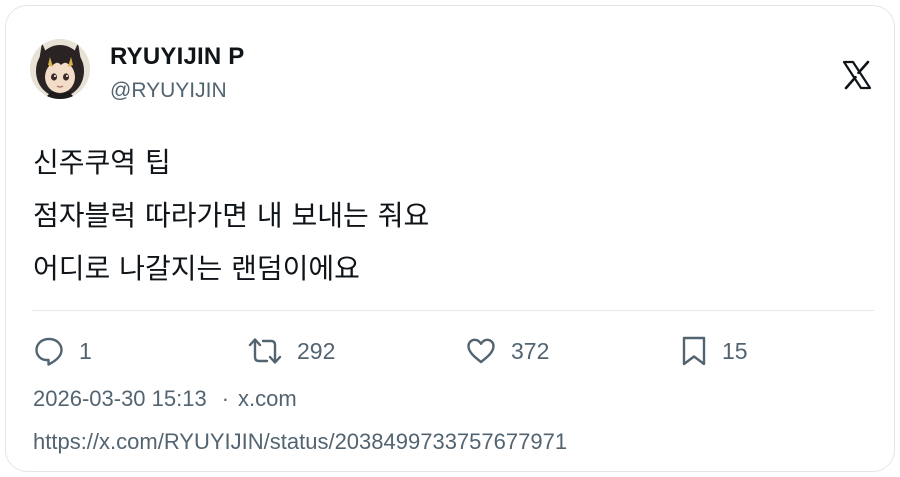 This screenshot has height=477, width=900. Describe the element at coordinates (530, 350) in the screenshot. I see `like-count: 372` at that location.